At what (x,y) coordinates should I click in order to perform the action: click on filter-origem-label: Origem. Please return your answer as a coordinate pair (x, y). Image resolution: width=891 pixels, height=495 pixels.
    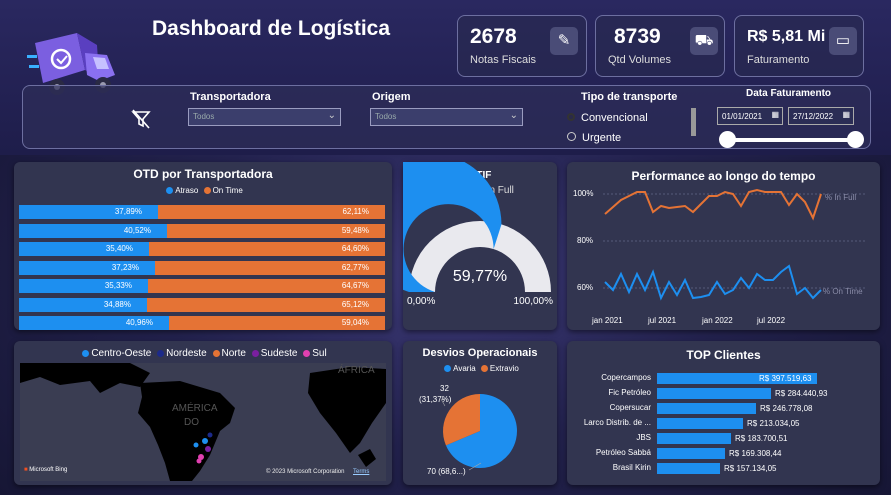
    Looking at the image, I should click on (391, 97).